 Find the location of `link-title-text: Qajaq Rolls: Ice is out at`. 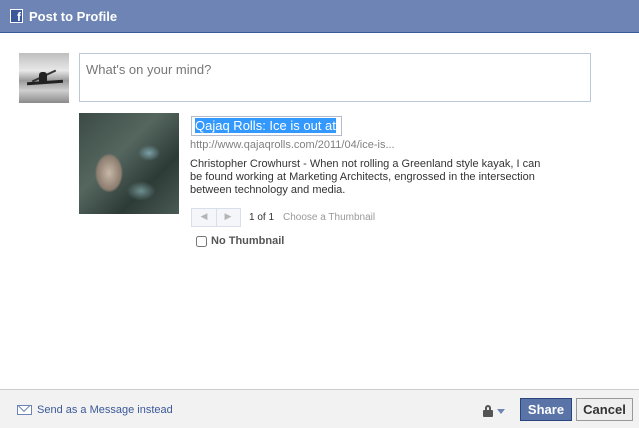

link-title-text: Qajaq Rolls: Ice is out at is located at coordinates (265, 125).